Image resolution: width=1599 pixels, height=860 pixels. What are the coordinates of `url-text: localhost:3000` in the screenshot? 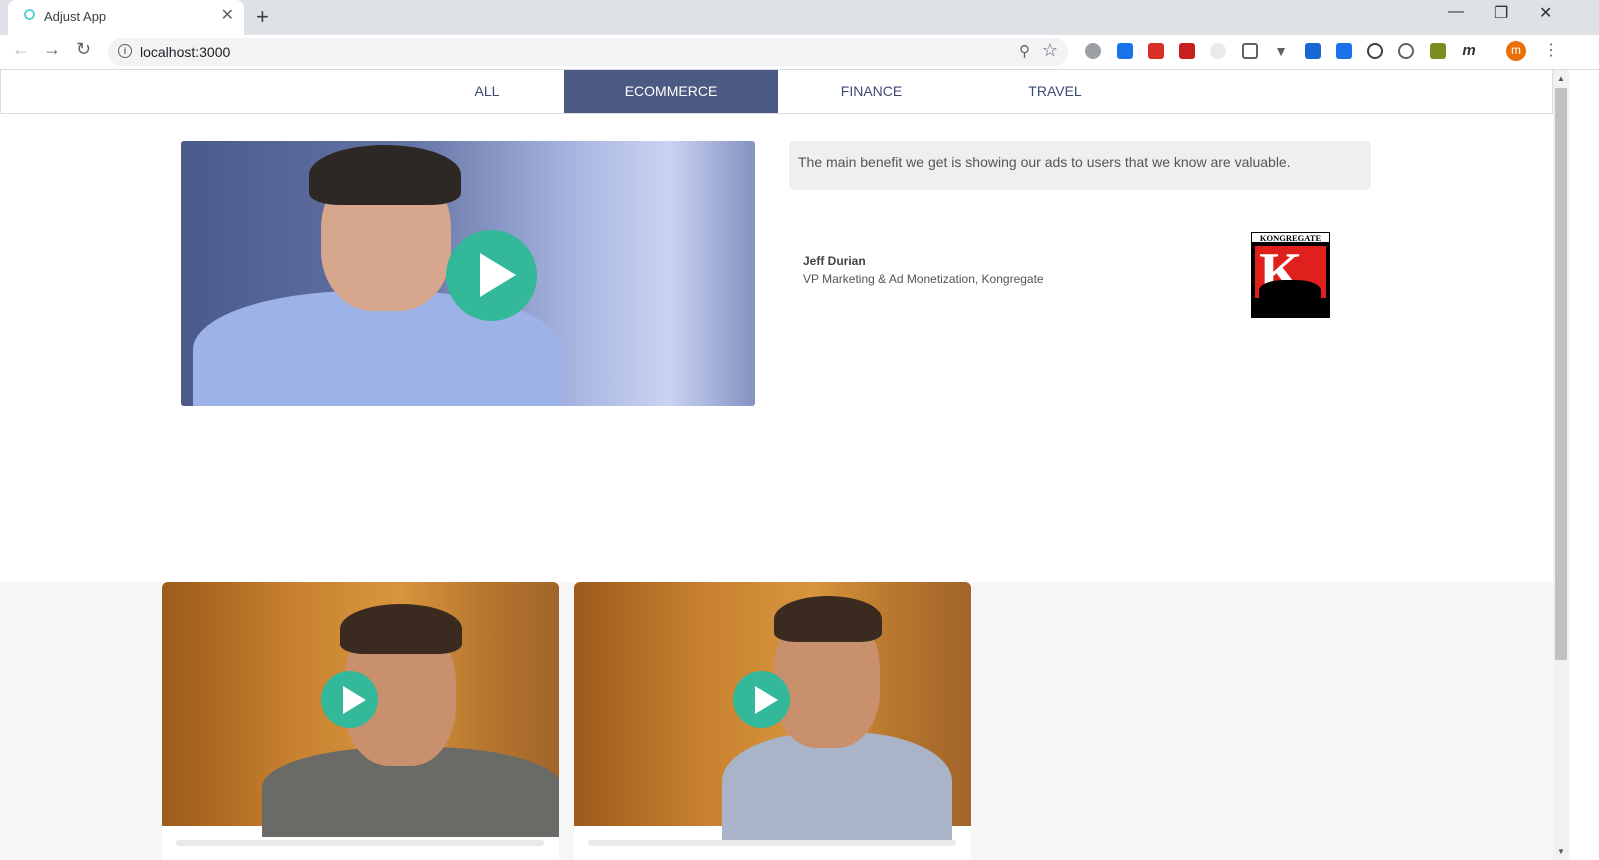 It's located at (185, 52).